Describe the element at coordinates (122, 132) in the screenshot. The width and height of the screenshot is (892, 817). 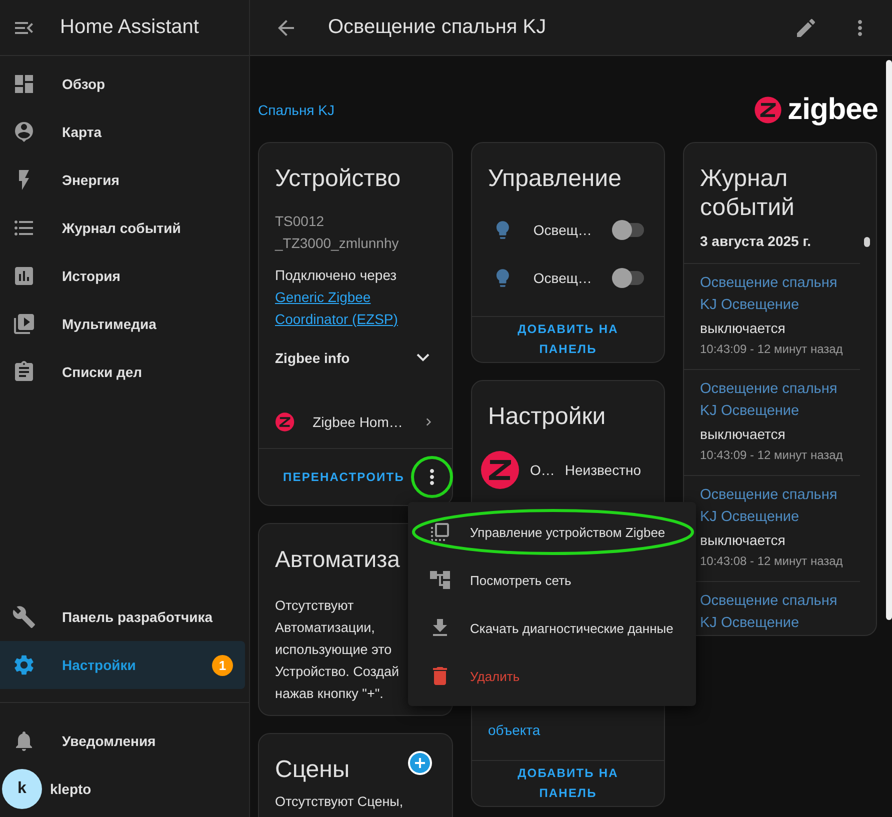
I see `sidebar-item: Карта` at that location.